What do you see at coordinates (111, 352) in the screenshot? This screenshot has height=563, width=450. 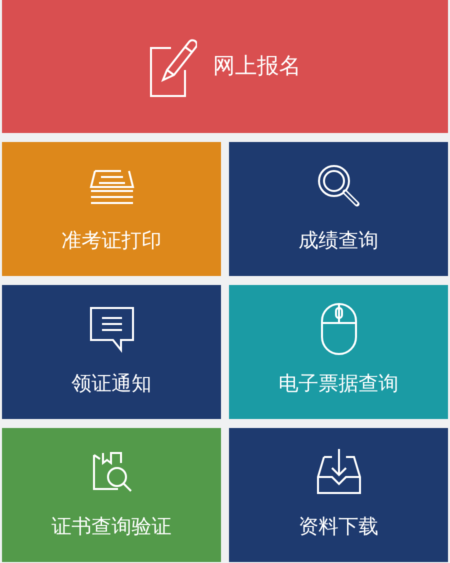 I see `menu-tile: 领证通知` at bounding box center [111, 352].